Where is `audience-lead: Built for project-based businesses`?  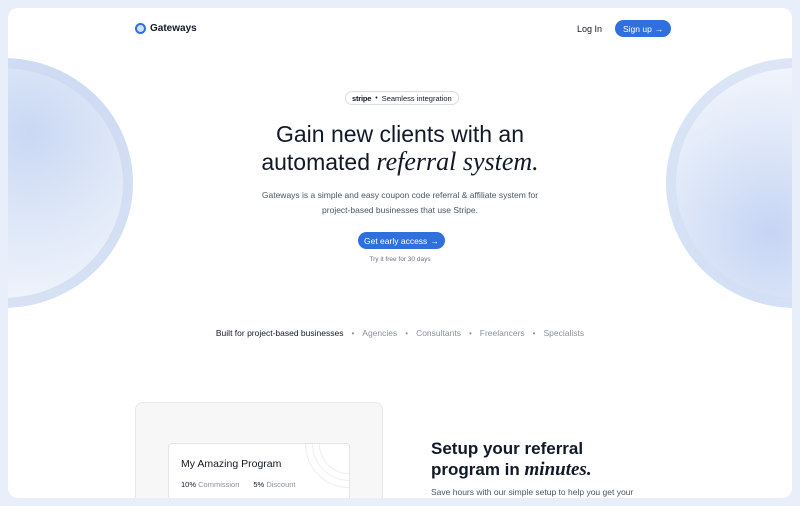
audience-lead: Built for project-based businesses is located at coordinates (279, 333).